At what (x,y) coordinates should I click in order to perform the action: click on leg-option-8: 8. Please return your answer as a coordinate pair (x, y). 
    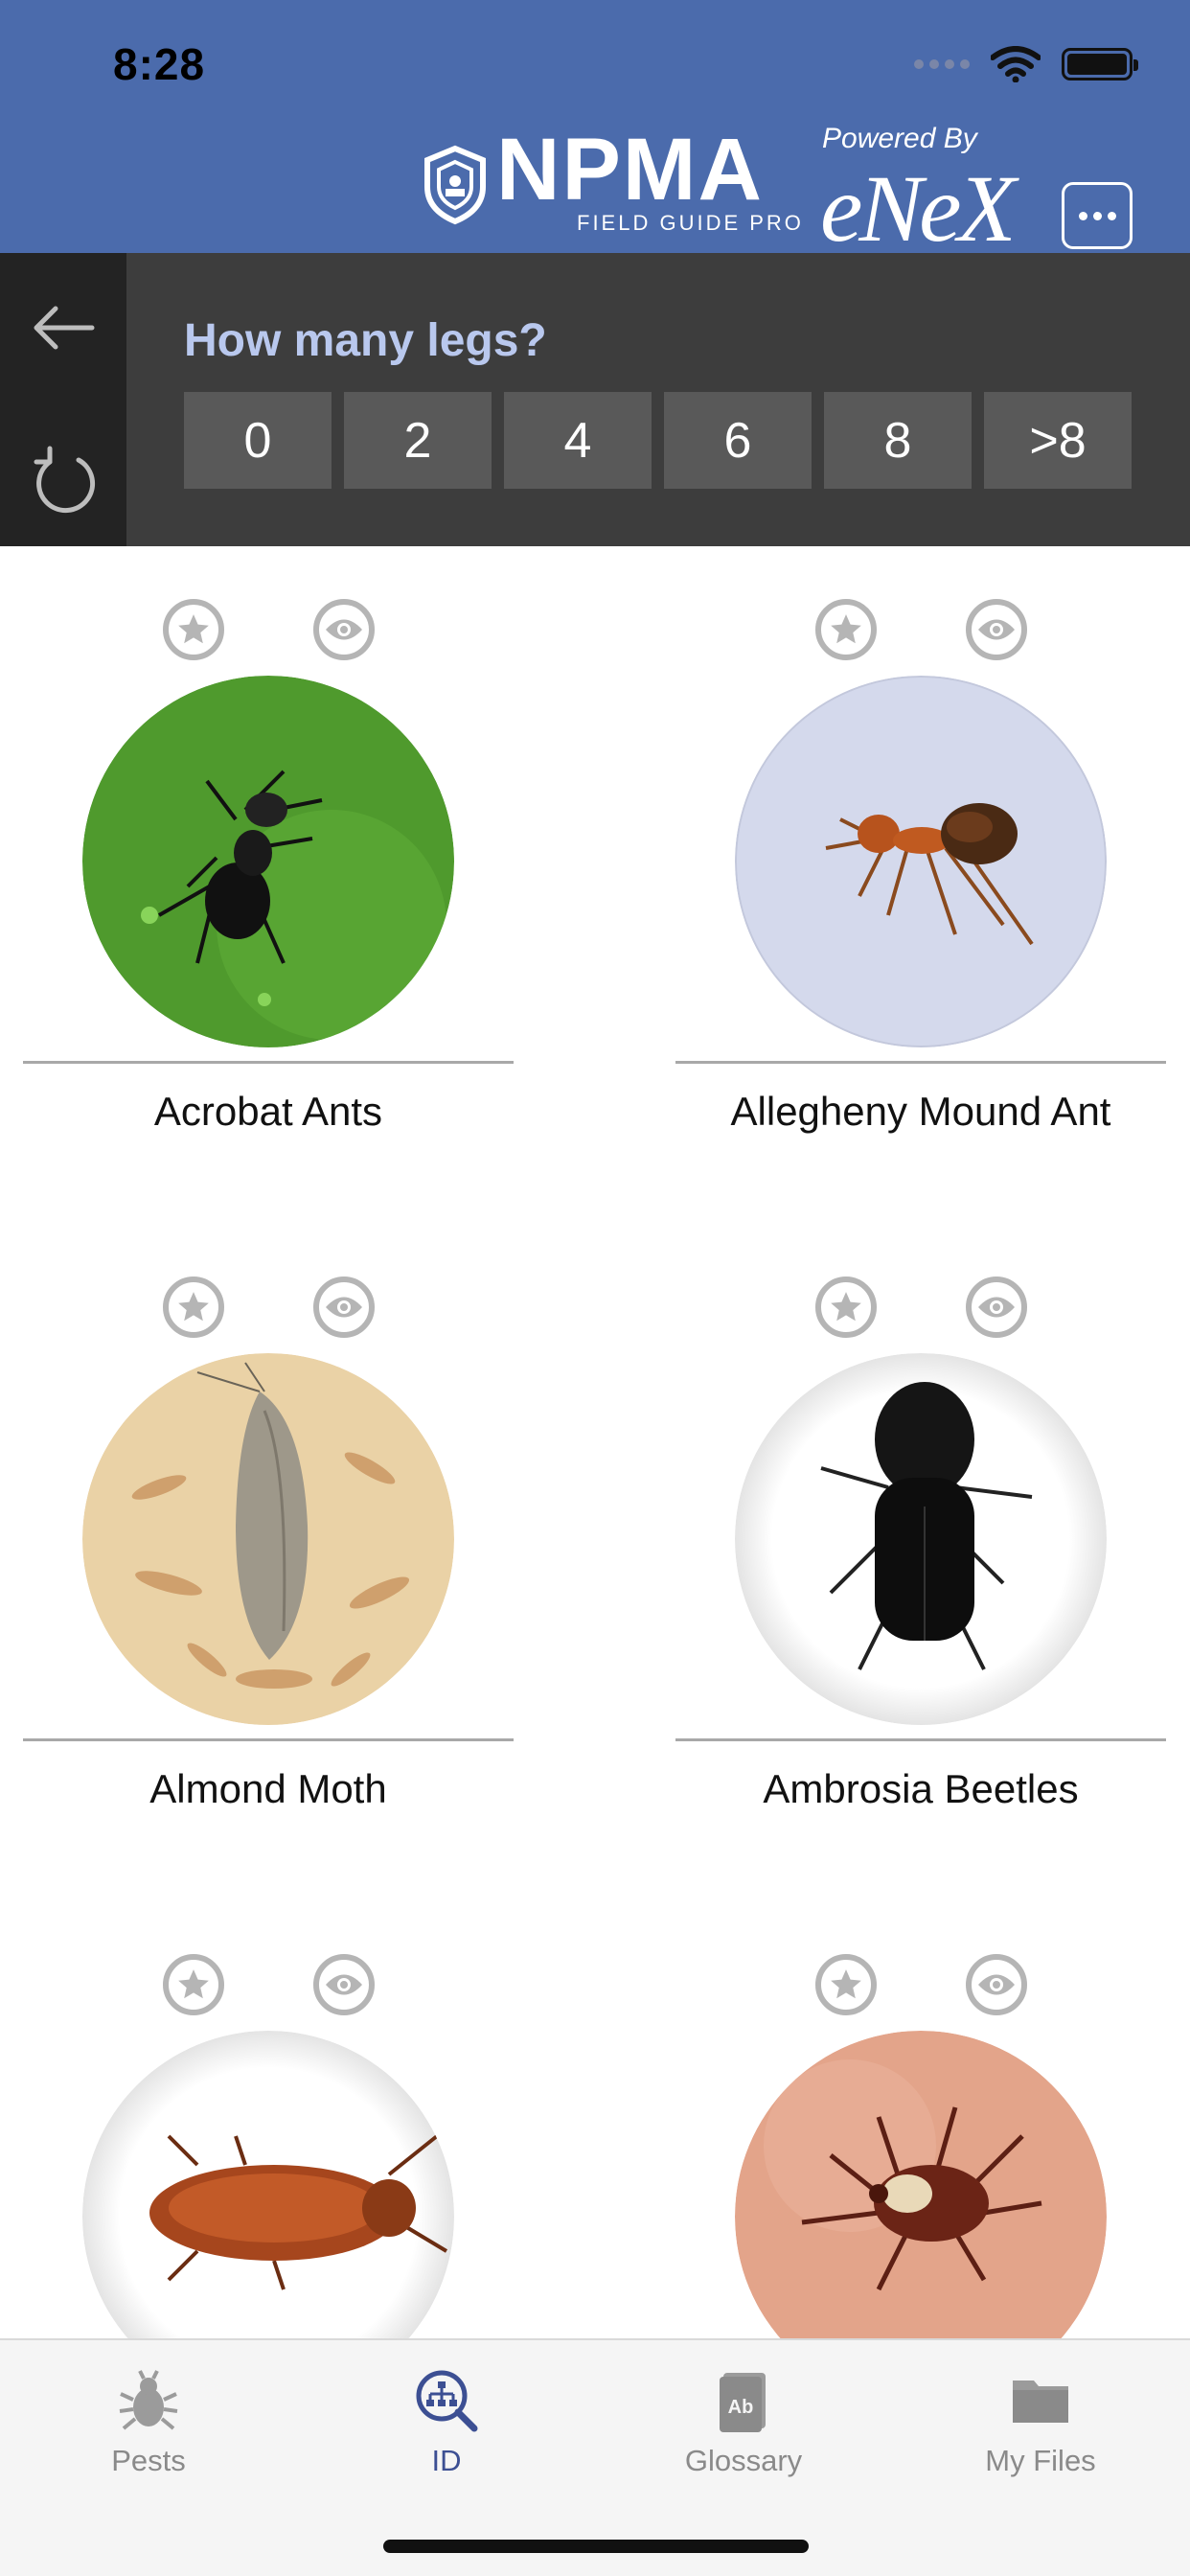
    Looking at the image, I should click on (898, 440).